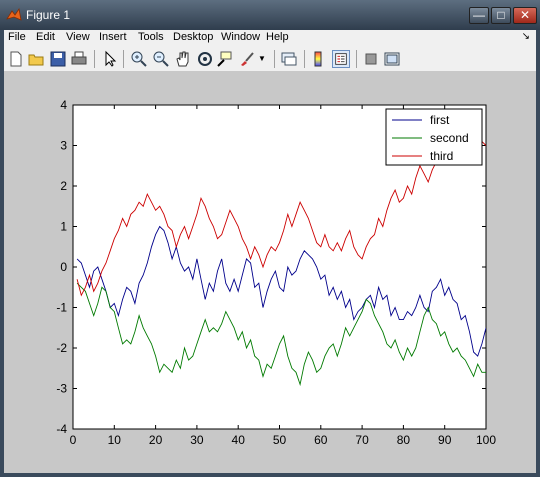 This screenshot has width=540, height=477. What do you see at coordinates (318, 59) in the screenshot?
I see `colorbar-icon` at bounding box center [318, 59].